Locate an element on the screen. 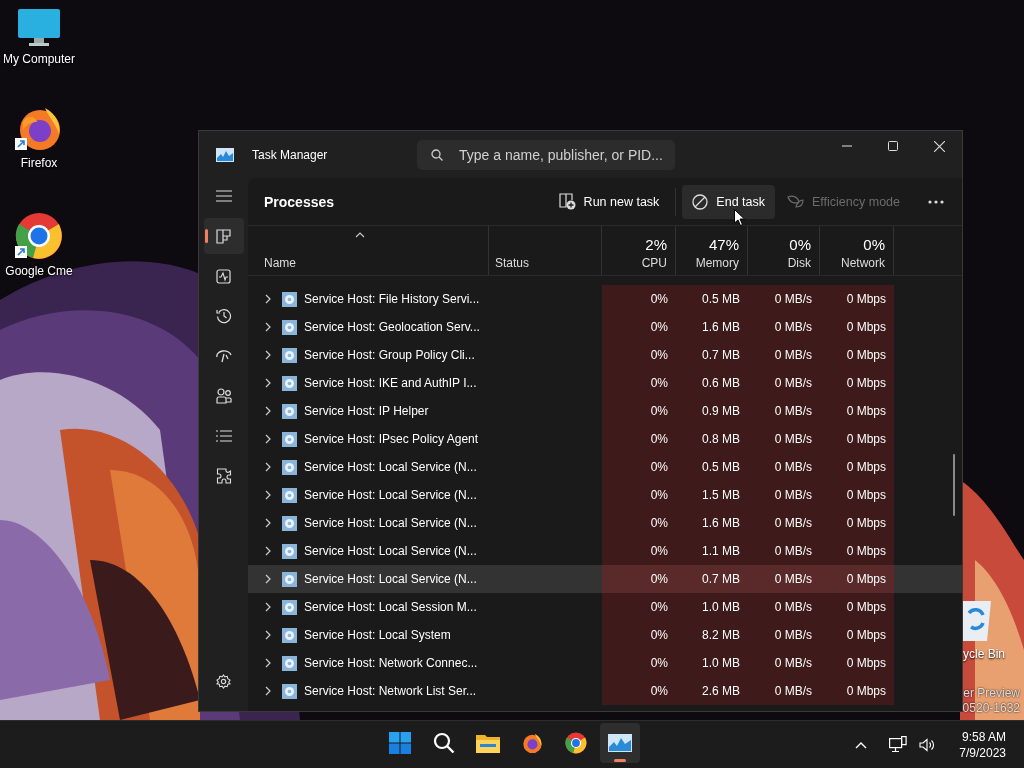 The width and height of the screenshot is (1024, 768). run-new-task-button: Run new task is located at coordinates (609, 201).